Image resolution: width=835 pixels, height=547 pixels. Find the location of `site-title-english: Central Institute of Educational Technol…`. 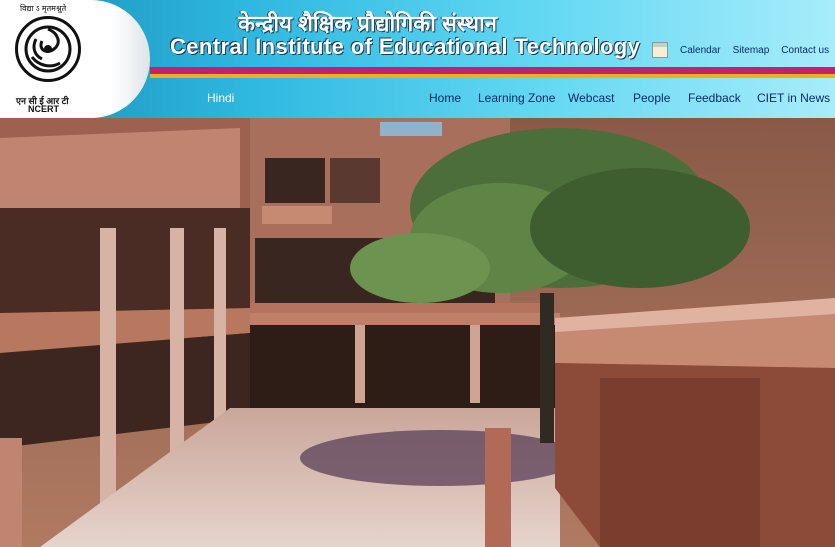

site-title-english: Central Institute of Educational Technol… is located at coordinates (405, 46).